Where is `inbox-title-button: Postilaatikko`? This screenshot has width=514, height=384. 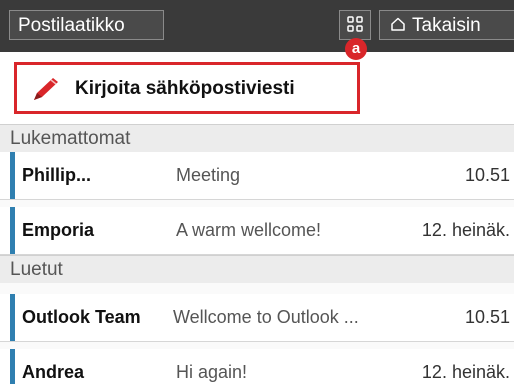
inbox-title-button: Postilaatikko is located at coordinates (86, 25).